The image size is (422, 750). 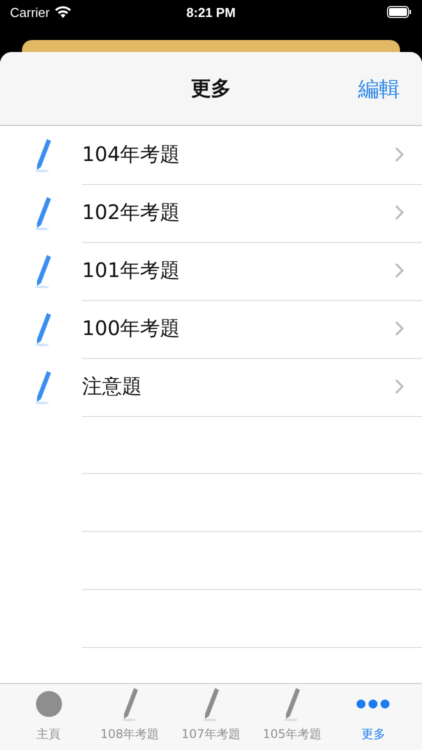 I want to click on edit-button: 編輯, so click(x=379, y=88).